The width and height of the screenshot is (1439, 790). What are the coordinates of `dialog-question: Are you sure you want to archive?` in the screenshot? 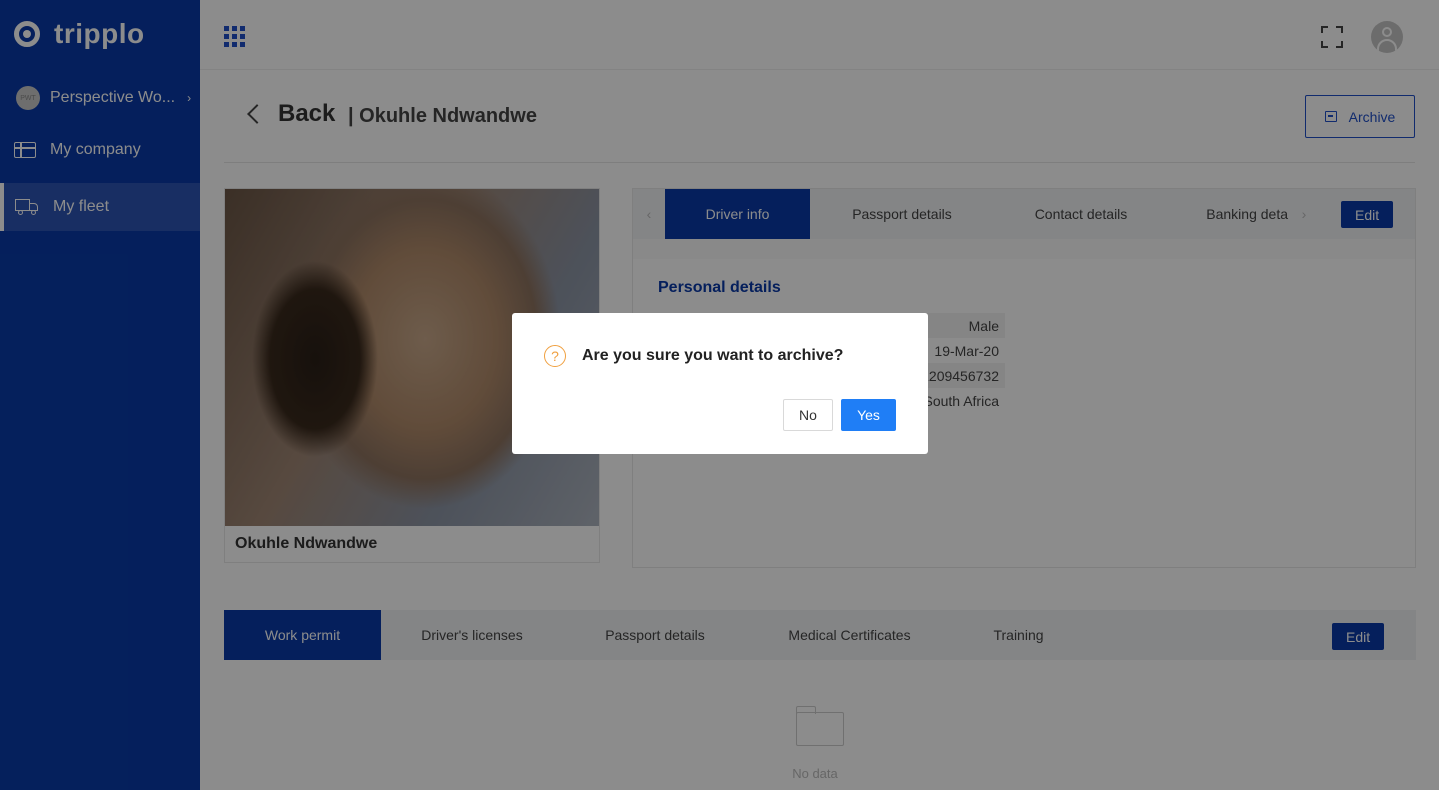 It's located at (713, 355).